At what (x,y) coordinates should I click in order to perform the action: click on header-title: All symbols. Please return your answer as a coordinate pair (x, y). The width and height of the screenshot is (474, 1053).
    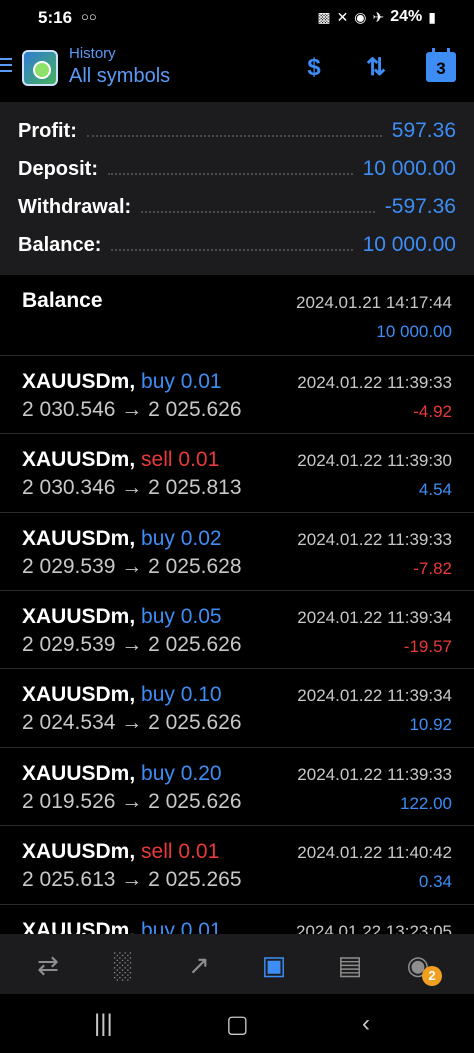
    Looking at the image, I should click on (119, 76).